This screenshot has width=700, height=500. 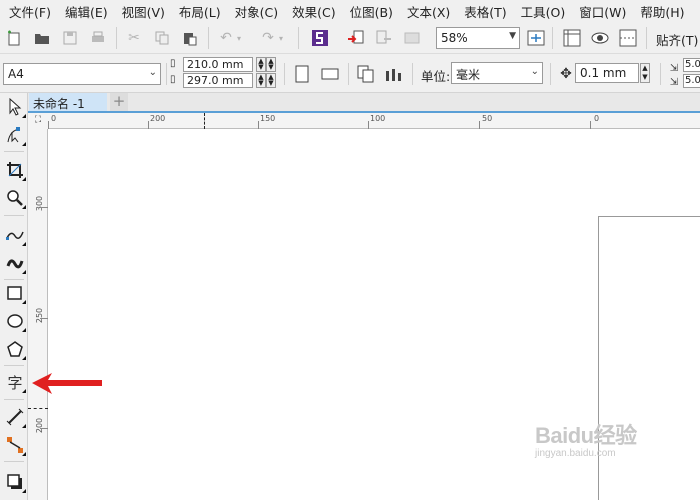 What do you see at coordinates (468, 75) in the screenshot?
I see `unit-value: 毫米` at bounding box center [468, 75].